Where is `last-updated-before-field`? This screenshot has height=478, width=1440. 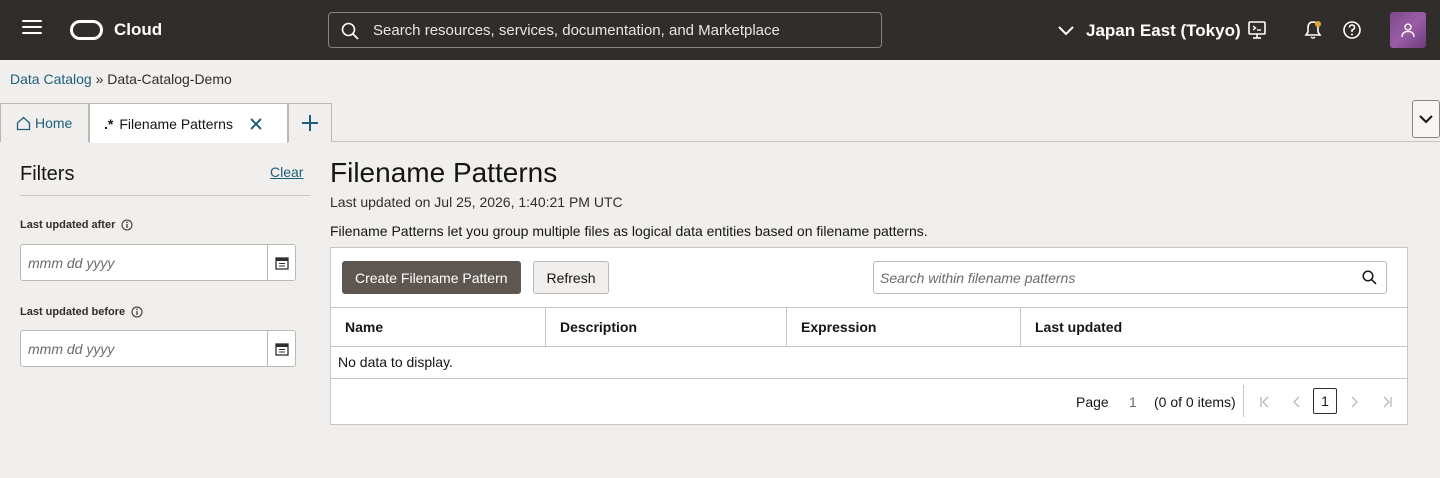 last-updated-before-field is located at coordinates (158, 348).